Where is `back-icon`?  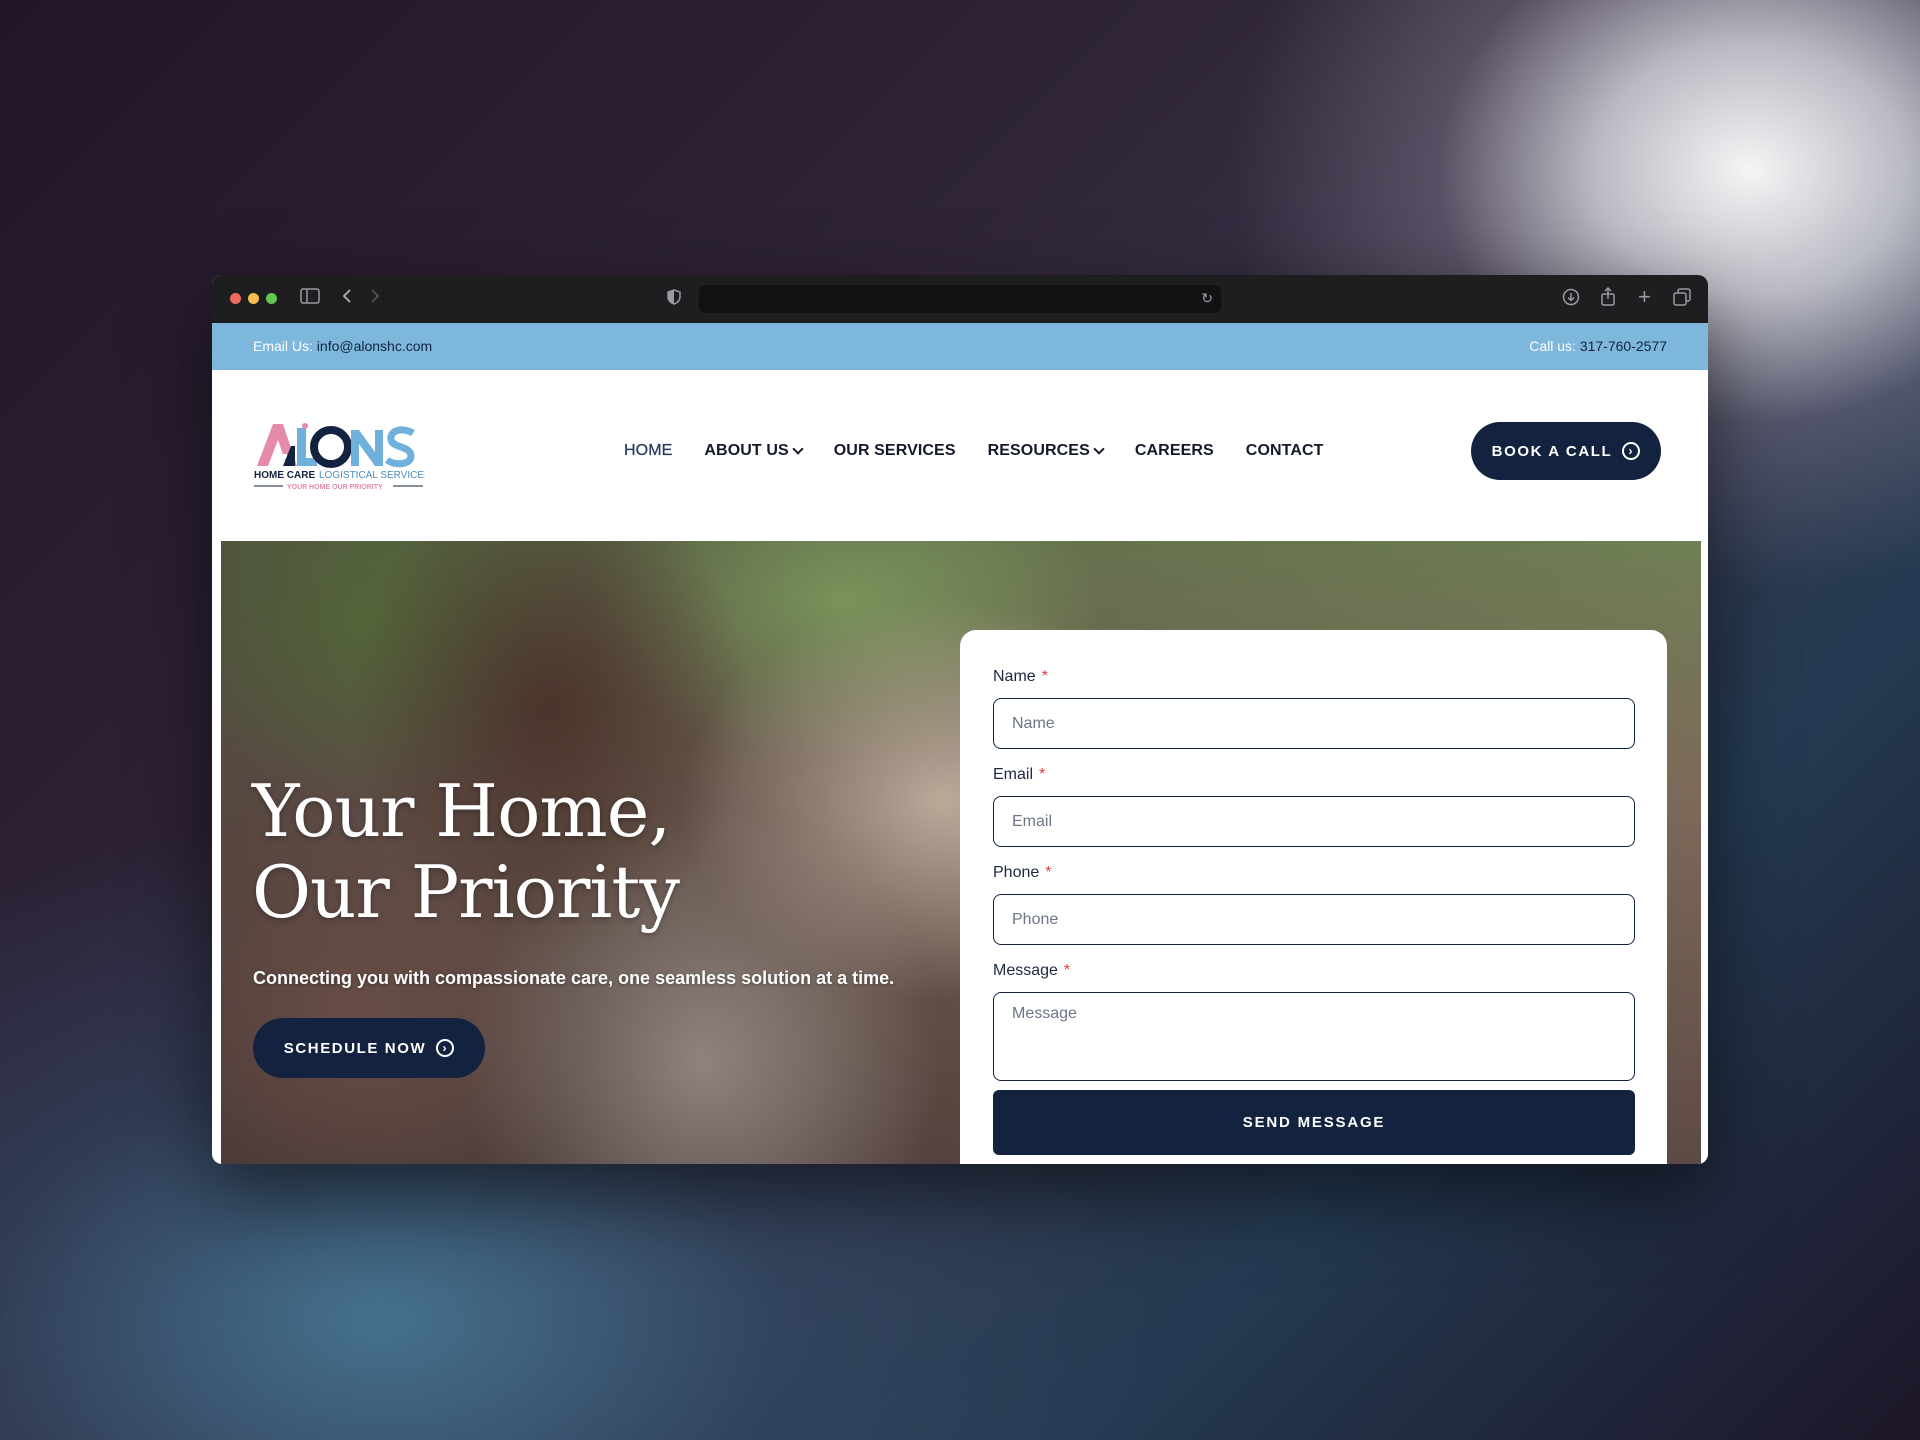 back-icon is located at coordinates (347, 298).